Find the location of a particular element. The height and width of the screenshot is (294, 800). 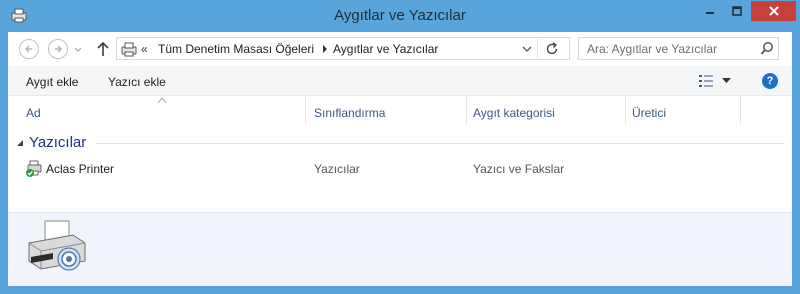

forward-button is located at coordinates (58, 49).